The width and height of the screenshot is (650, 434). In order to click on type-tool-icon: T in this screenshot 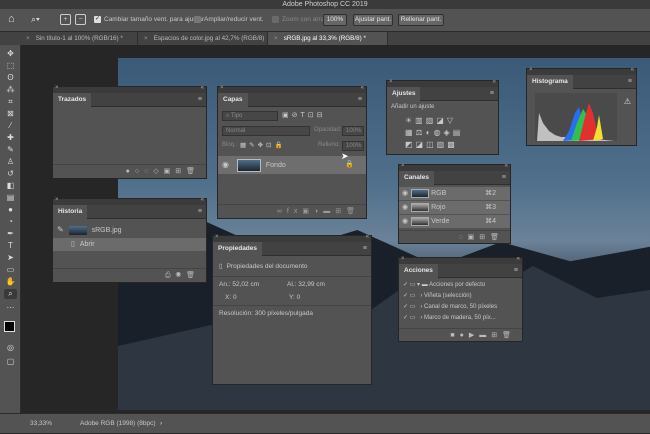, I will do `click(10, 246)`.